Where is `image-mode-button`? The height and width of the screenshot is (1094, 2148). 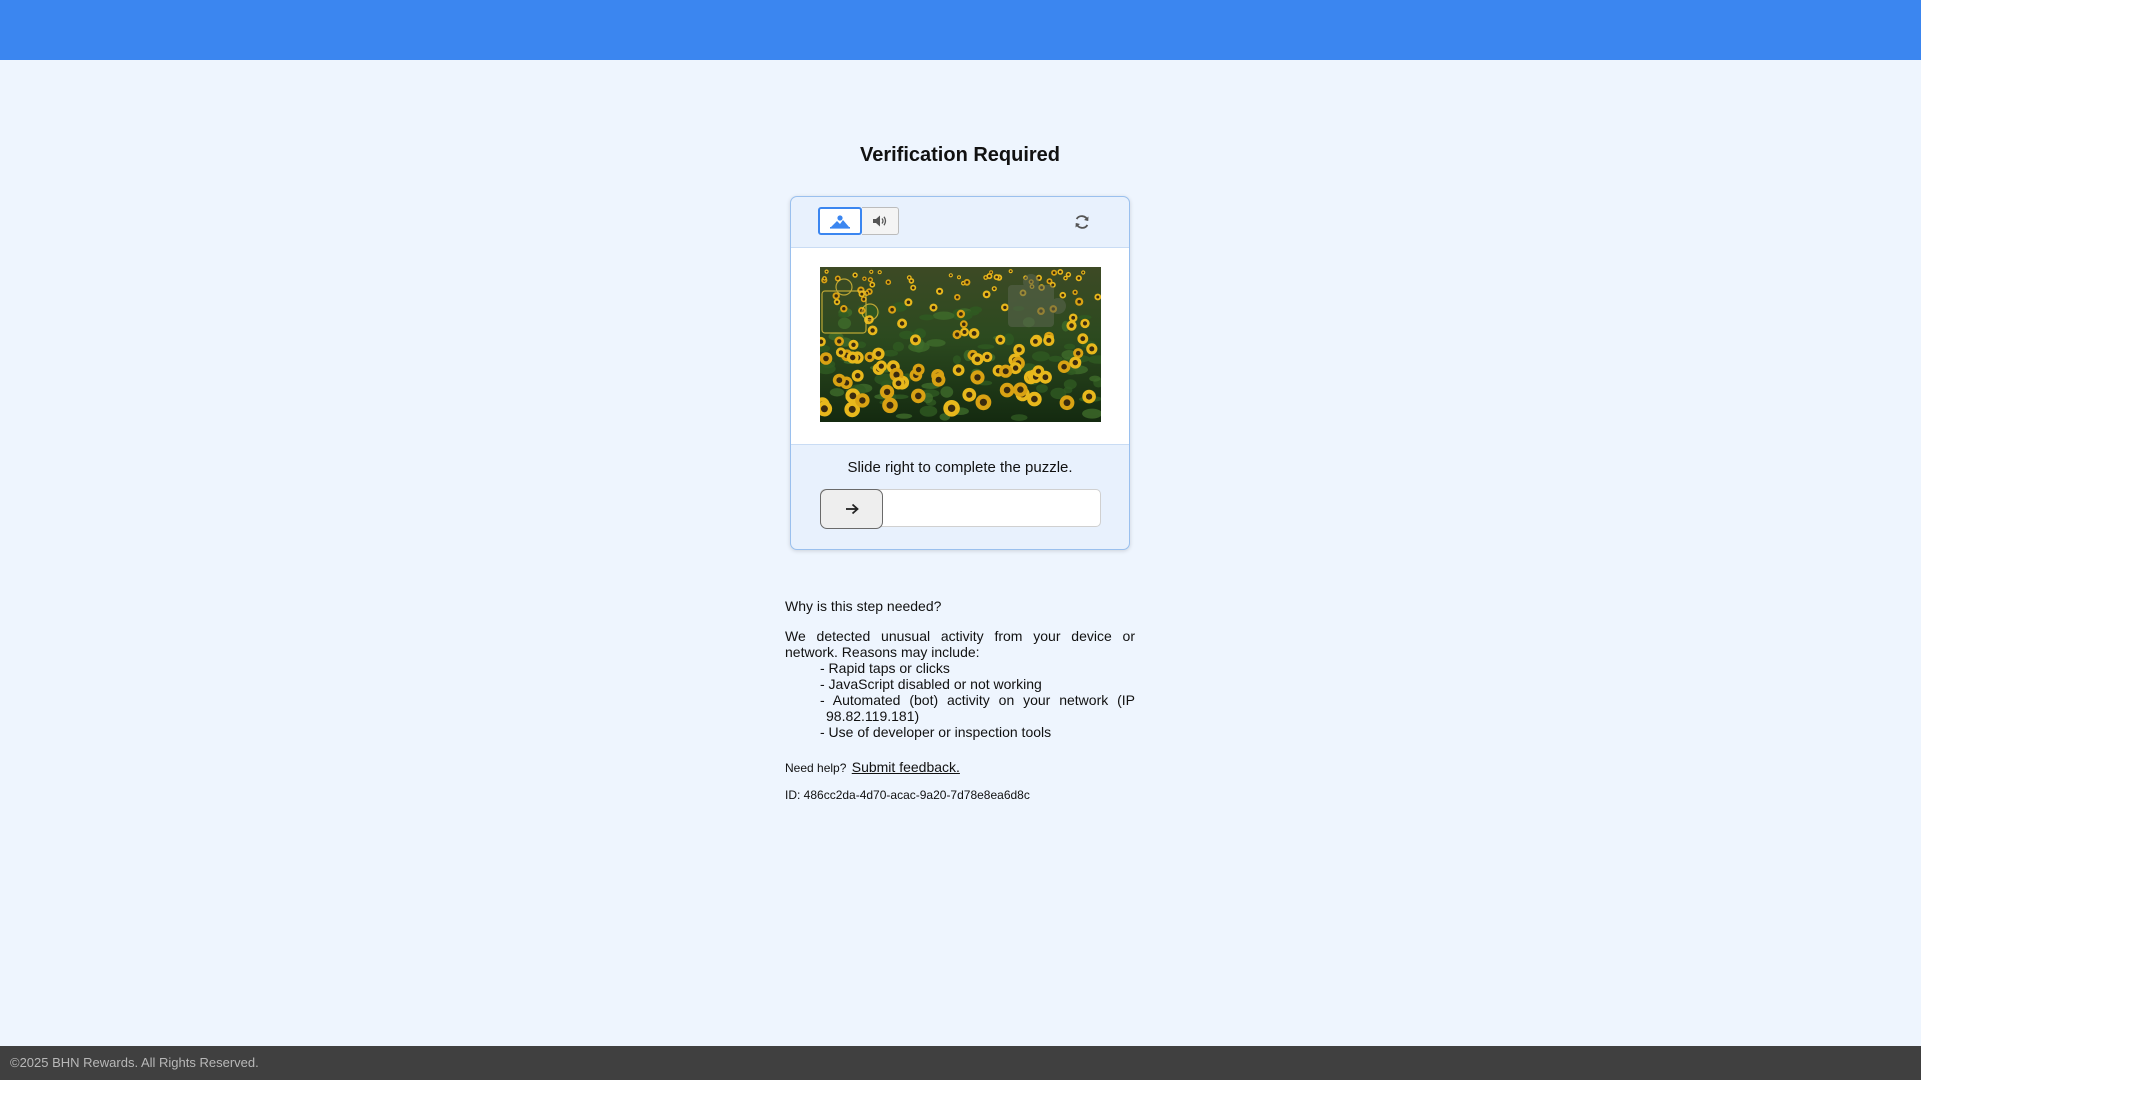 image-mode-button is located at coordinates (840, 221).